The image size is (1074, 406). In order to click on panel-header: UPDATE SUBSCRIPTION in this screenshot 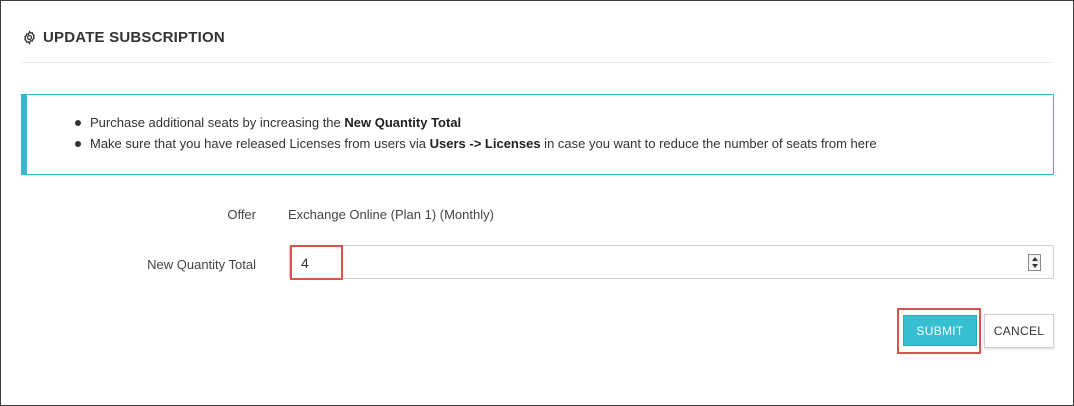, I will do `click(123, 37)`.